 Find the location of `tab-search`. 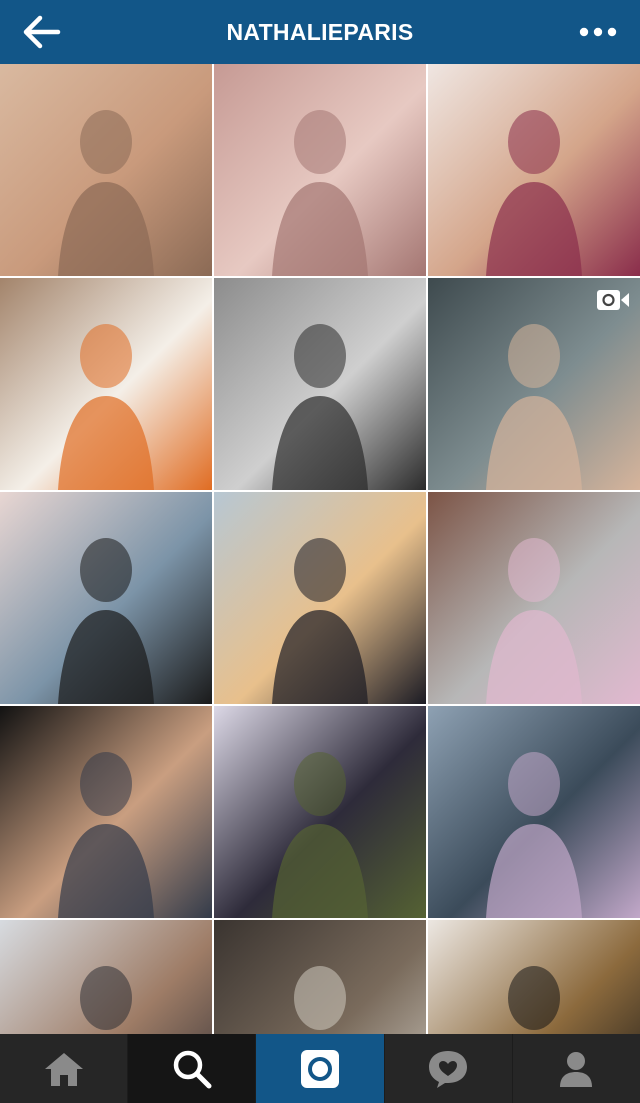

tab-search is located at coordinates (191, 1068).